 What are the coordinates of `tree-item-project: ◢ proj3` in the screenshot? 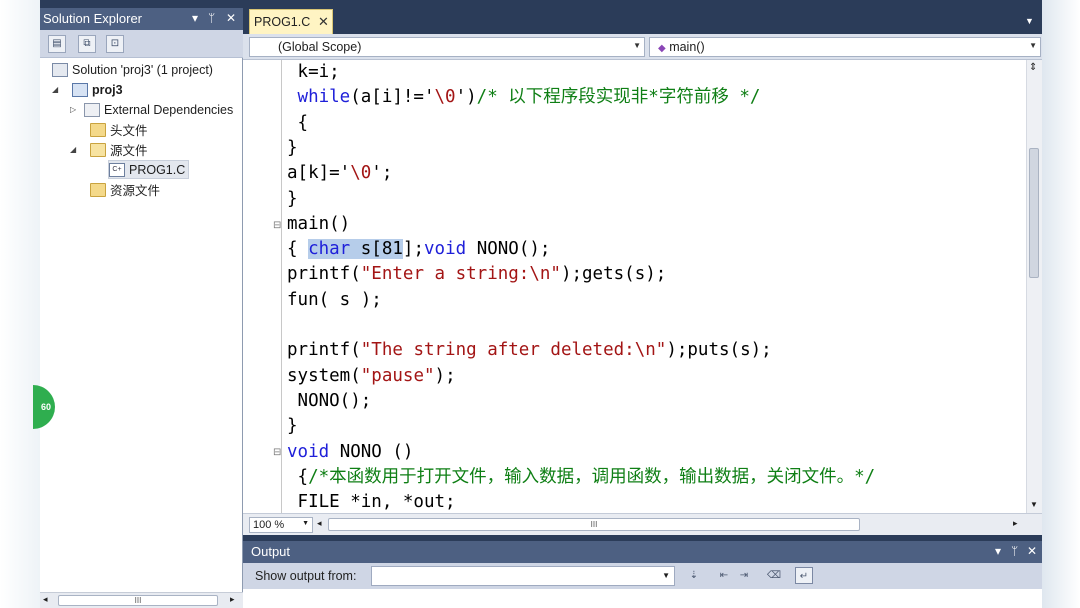 It's located at (87, 89).